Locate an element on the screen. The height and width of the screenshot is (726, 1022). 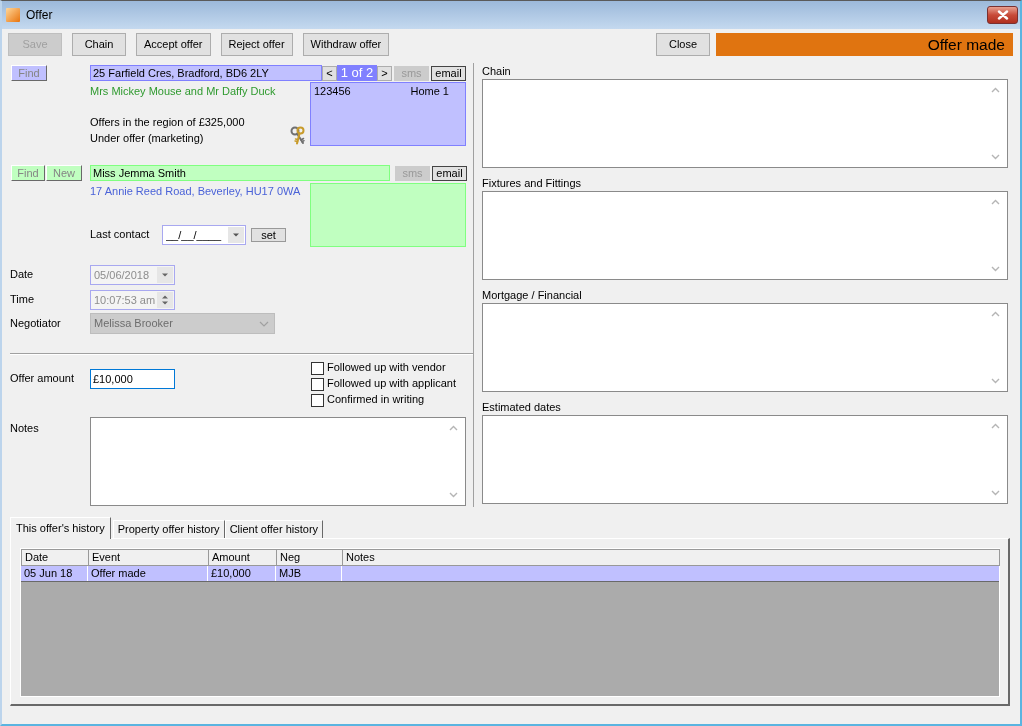
offer-amount-field: £10,000 is located at coordinates (132, 379).